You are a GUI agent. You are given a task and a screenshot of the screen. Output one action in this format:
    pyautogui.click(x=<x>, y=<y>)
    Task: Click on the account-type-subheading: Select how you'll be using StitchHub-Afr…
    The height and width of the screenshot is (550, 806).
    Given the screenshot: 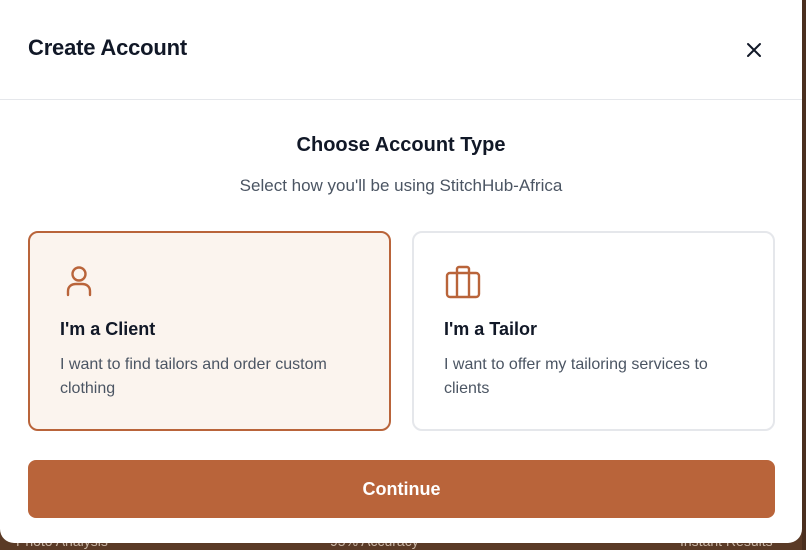 What is the action you would take?
    pyautogui.click(x=401, y=185)
    